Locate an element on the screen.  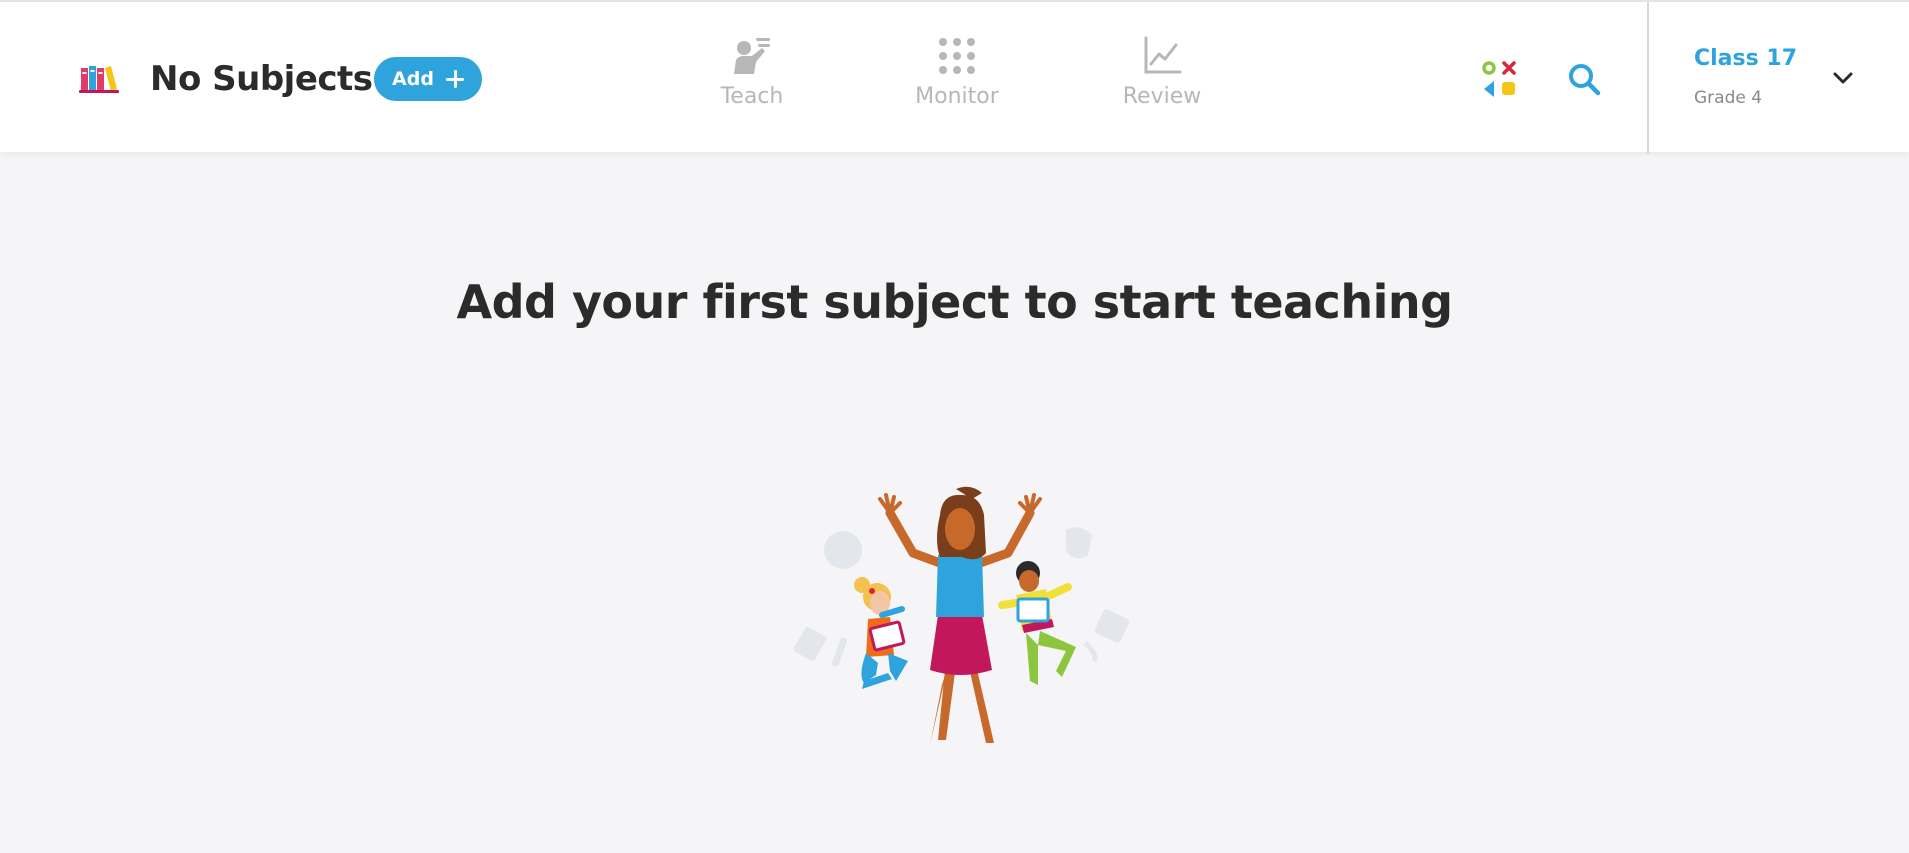
monitor-grid-icon is located at coordinates (957, 56).